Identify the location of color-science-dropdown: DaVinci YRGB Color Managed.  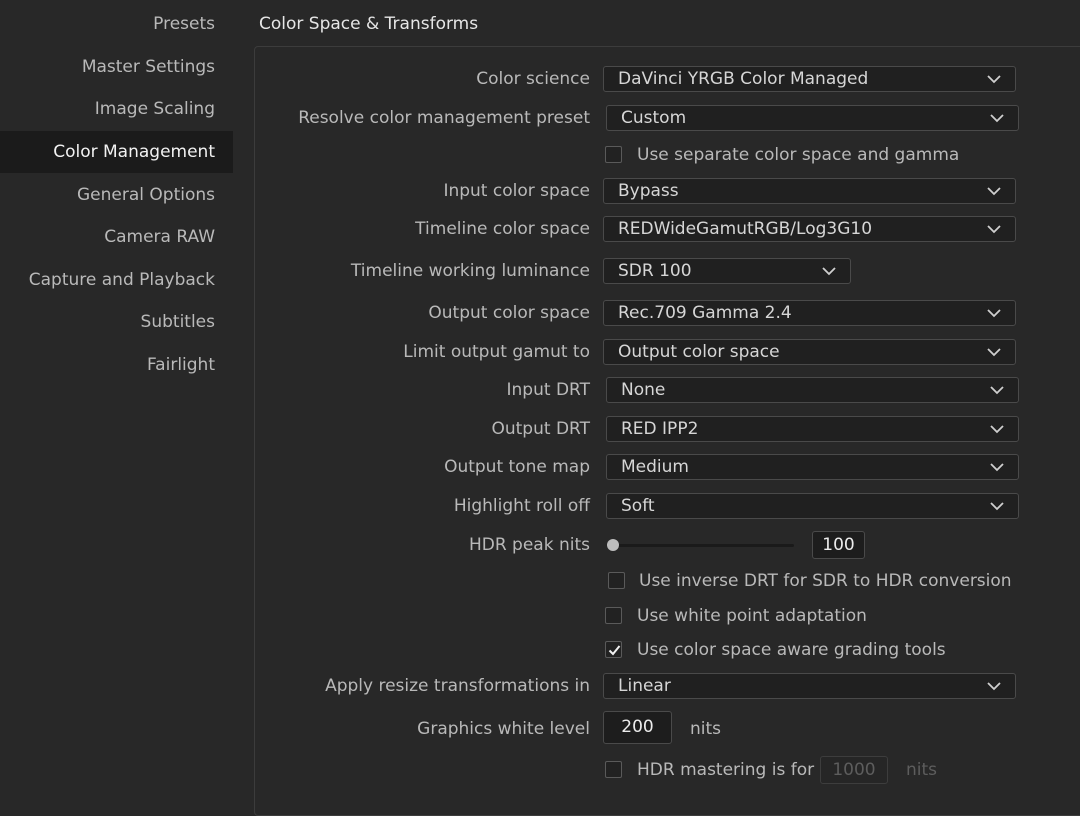
(809, 79).